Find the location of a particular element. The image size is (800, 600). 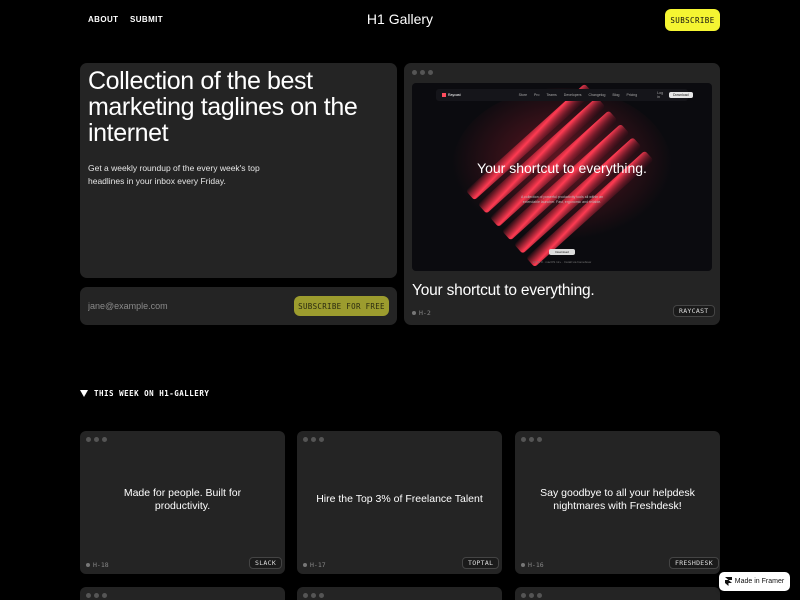

subscribe-free-button: SUBSCRIBE FOR FREE is located at coordinates (341, 306).